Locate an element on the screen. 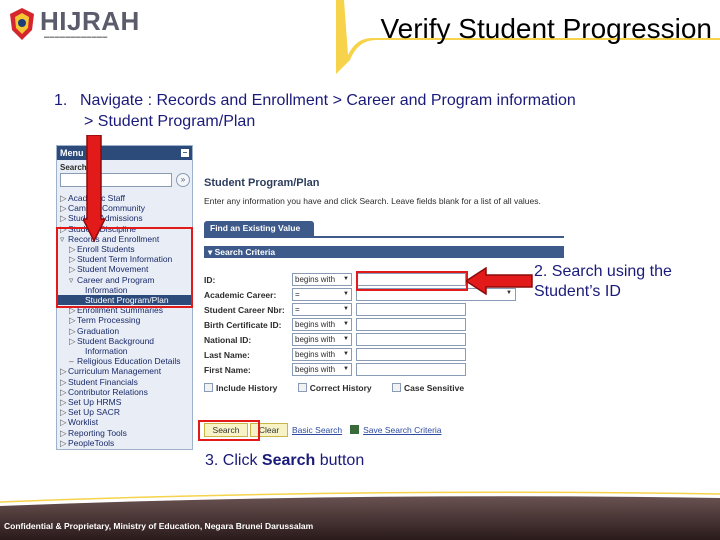 The height and width of the screenshot is (540, 720). menu-item: ▷Term Processing is located at coordinates (124, 320).